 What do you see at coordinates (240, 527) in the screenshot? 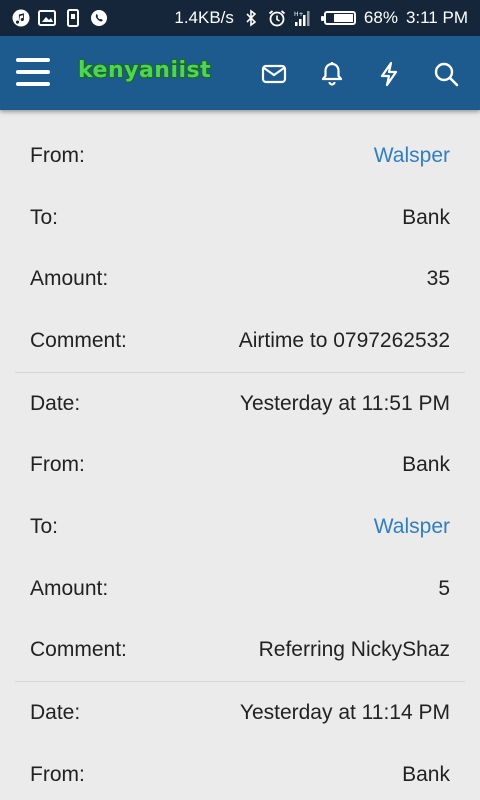
I see `transaction-field-row: To: Walsper` at bounding box center [240, 527].